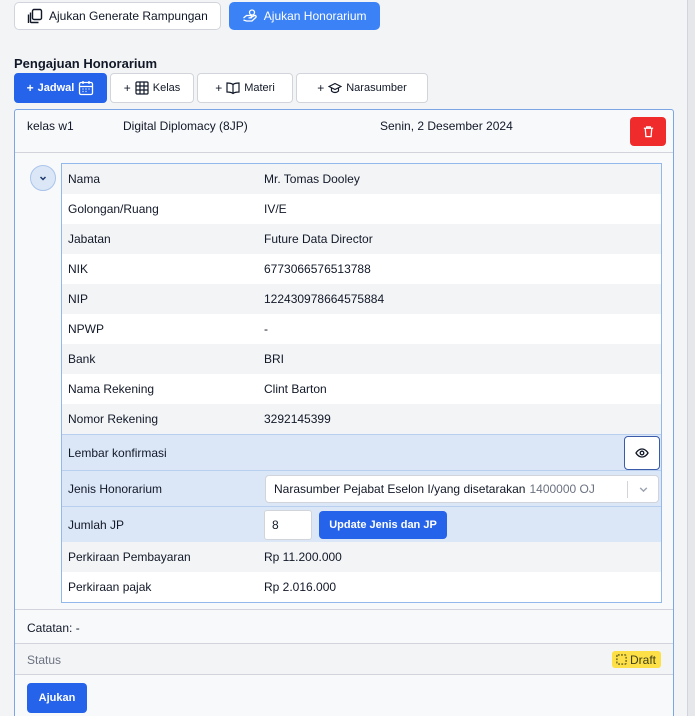 This screenshot has height=716, width=695. What do you see at coordinates (50, 126) in the screenshot?
I see `kelas-name: kelas w1` at bounding box center [50, 126].